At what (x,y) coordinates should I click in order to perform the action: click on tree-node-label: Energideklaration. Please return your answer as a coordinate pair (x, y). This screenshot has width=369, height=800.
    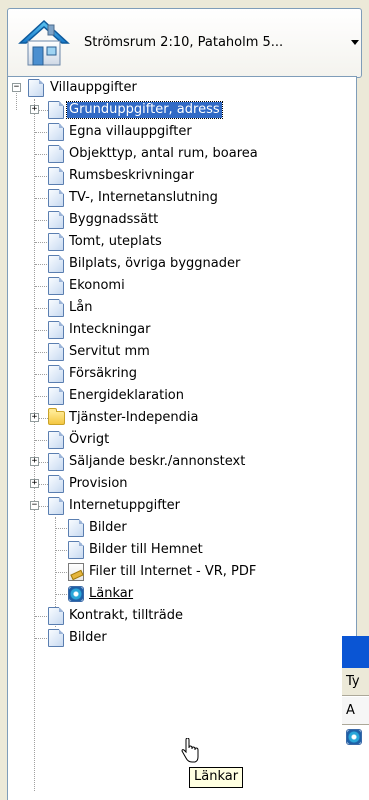
    Looking at the image, I should click on (127, 395).